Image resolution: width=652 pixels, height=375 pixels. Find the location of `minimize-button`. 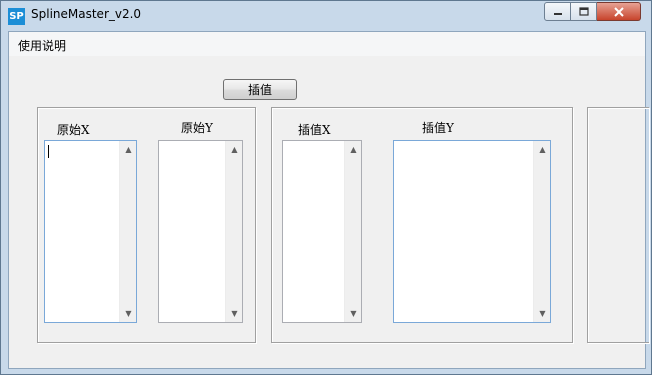

minimize-button is located at coordinates (557, 11).